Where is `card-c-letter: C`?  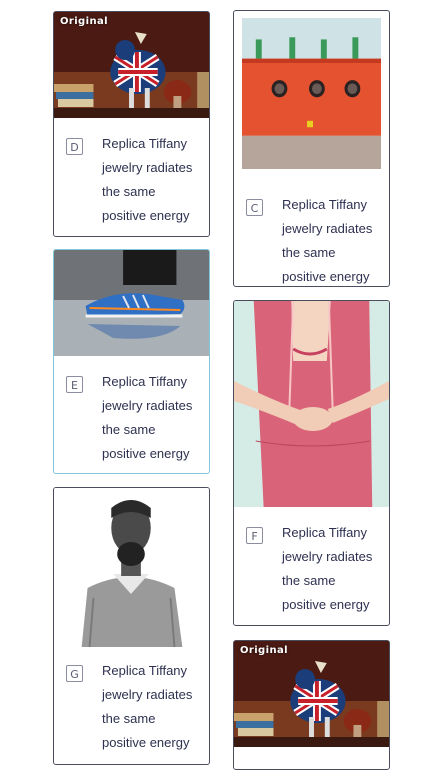
card-c-letter: C is located at coordinates (254, 207).